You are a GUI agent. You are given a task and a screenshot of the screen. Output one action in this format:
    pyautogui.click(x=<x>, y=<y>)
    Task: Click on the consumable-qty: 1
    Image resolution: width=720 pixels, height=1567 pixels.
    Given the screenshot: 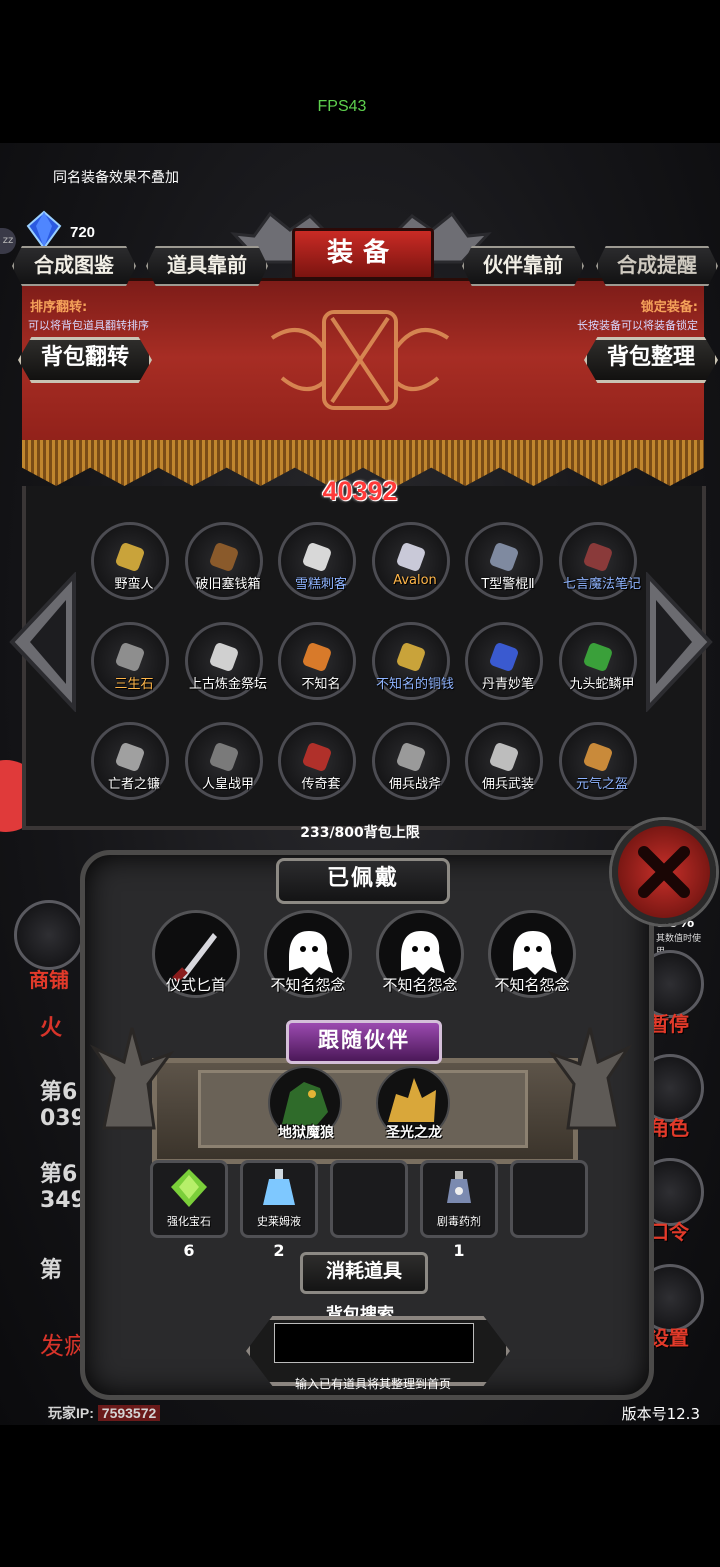 What is the action you would take?
    pyautogui.click(x=459, y=1250)
    